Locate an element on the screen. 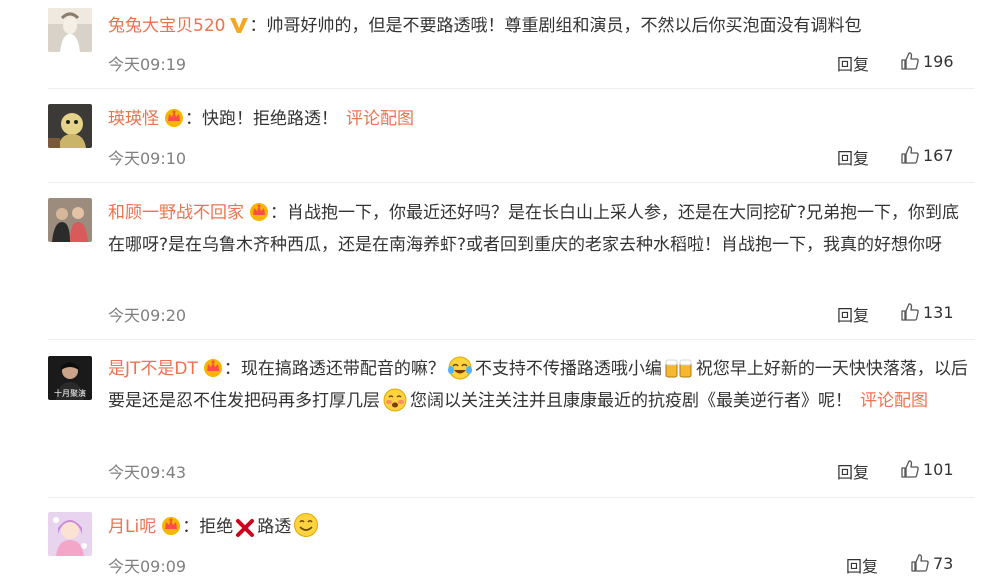  timestamp: 今天09:19 is located at coordinates (147, 64).